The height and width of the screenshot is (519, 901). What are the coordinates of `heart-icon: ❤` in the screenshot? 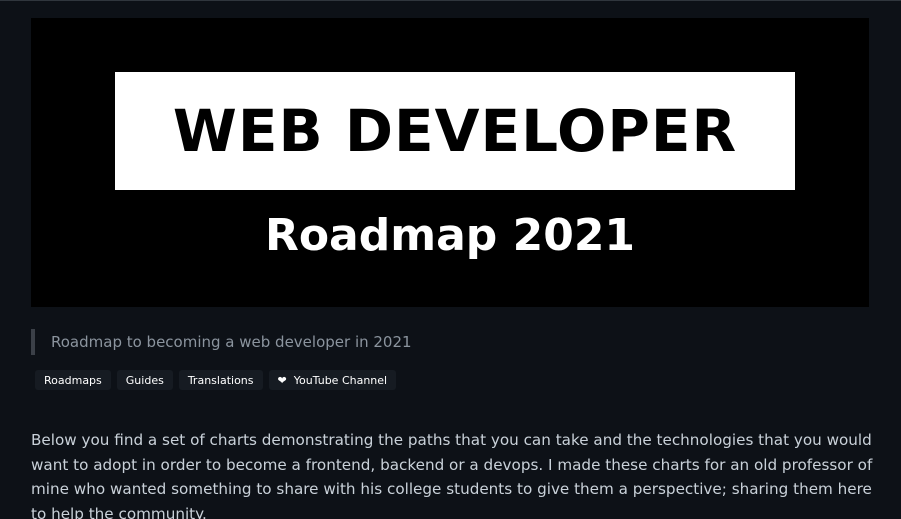 It's located at (282, 380).